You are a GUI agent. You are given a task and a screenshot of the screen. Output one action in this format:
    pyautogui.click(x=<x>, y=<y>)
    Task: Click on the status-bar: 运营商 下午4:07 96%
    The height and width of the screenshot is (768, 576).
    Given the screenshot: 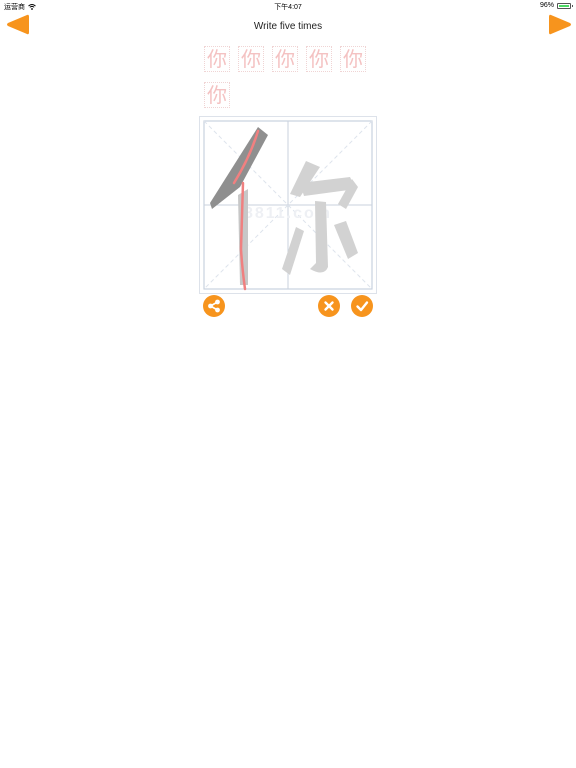 What is the action you would take?
    pyautogui.click(x=288, y=6)
    